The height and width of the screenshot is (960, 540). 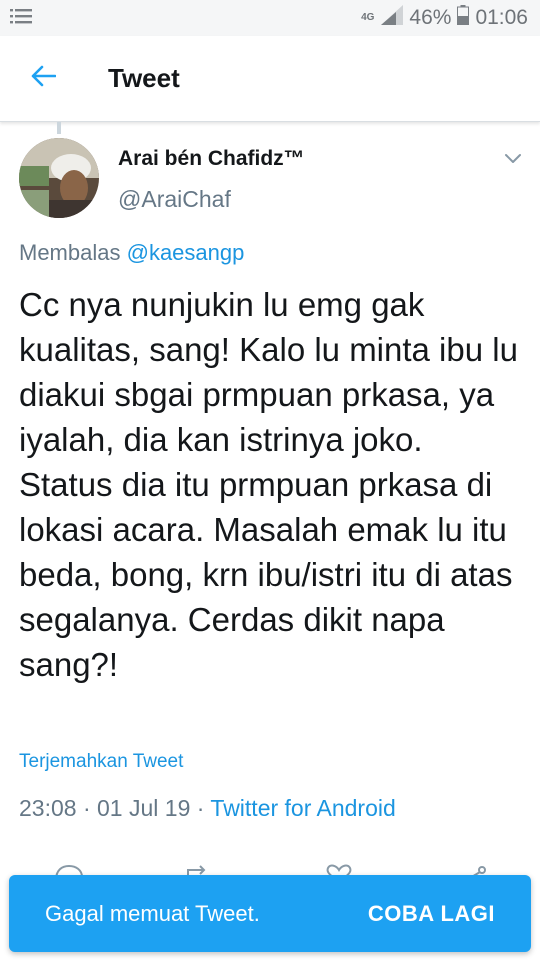 I want to click on status-bar: 4G 46% 01:06, so click(x=270, y=18).